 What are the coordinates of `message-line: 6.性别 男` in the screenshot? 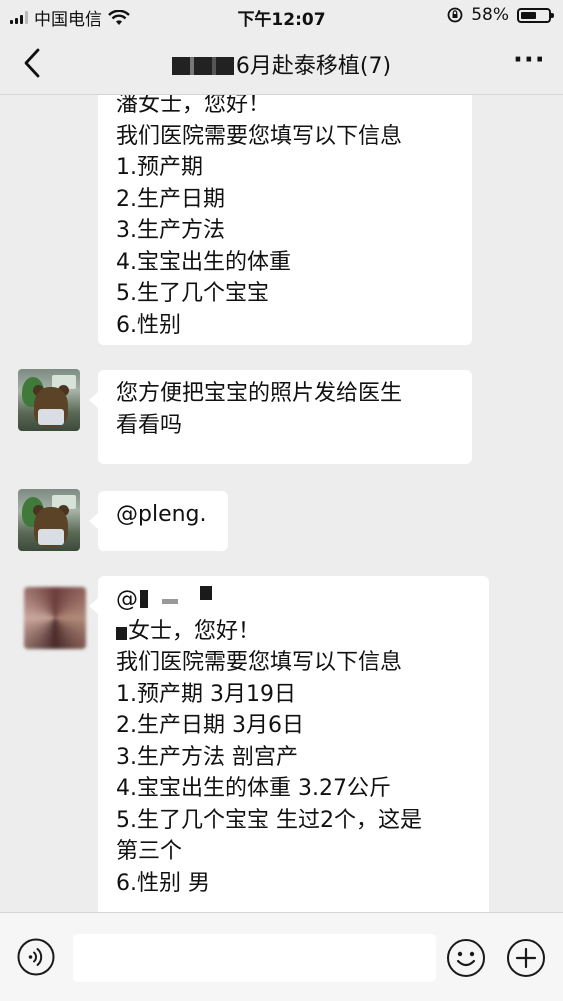 It's located at (163, 883).